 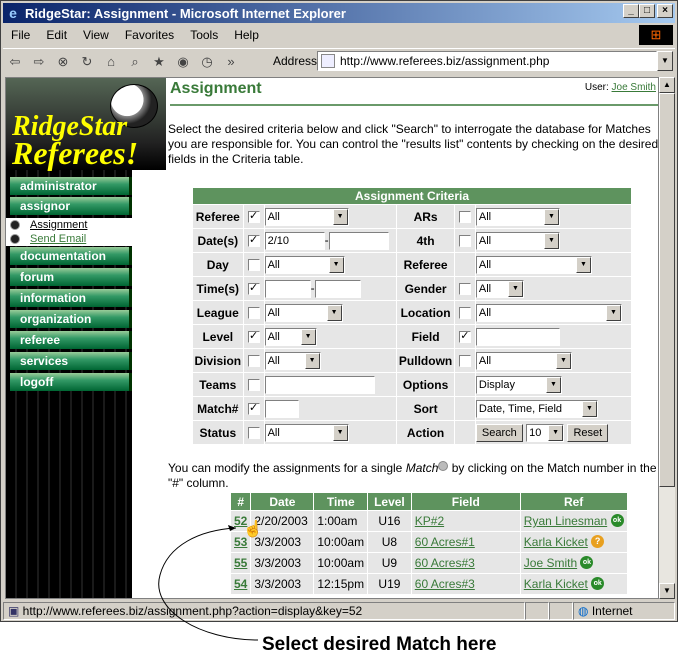 What do you see at coordinates (71, 206) in the screenshot?
I see `nav-assignor: assignor` at bounding box center [71, 206].